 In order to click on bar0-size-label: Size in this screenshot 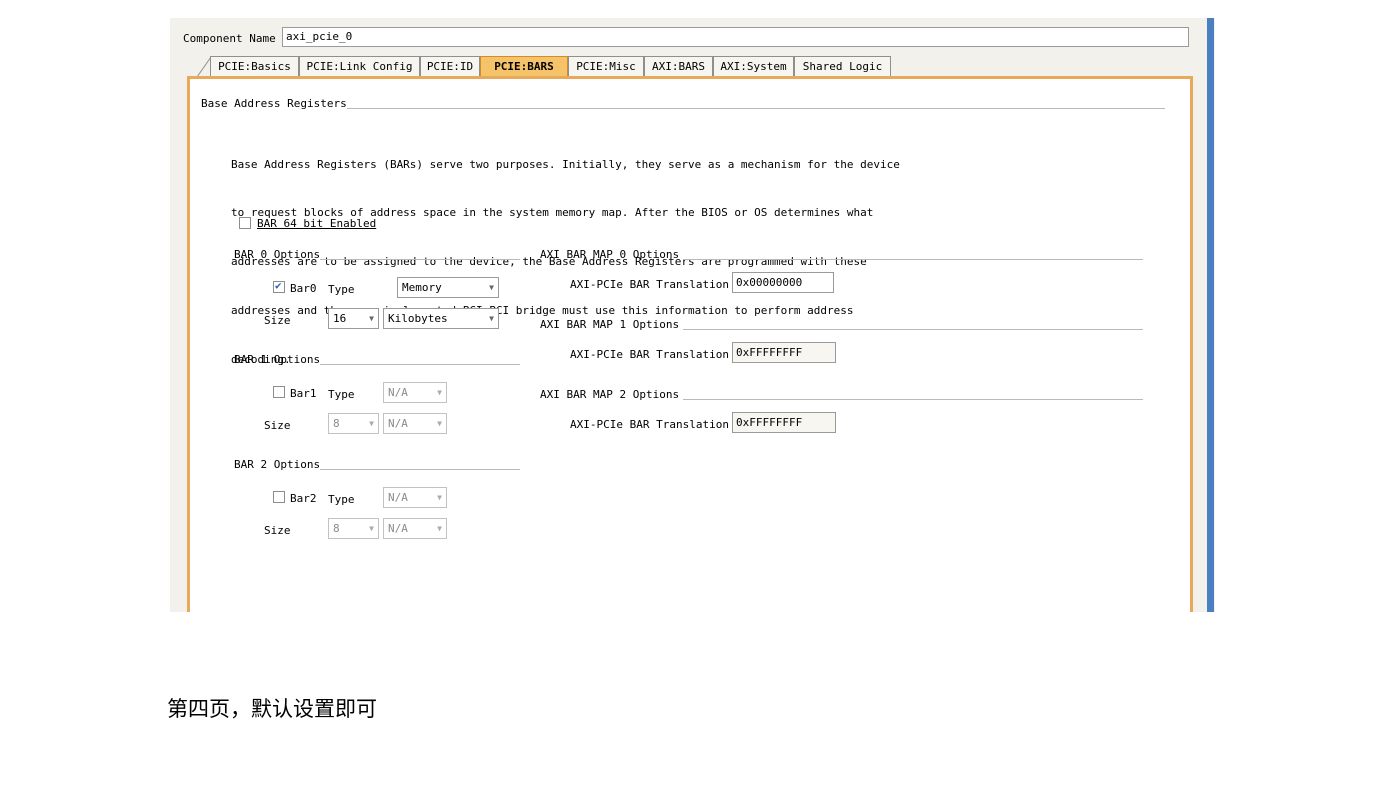, I will do `click(277, 320)`.